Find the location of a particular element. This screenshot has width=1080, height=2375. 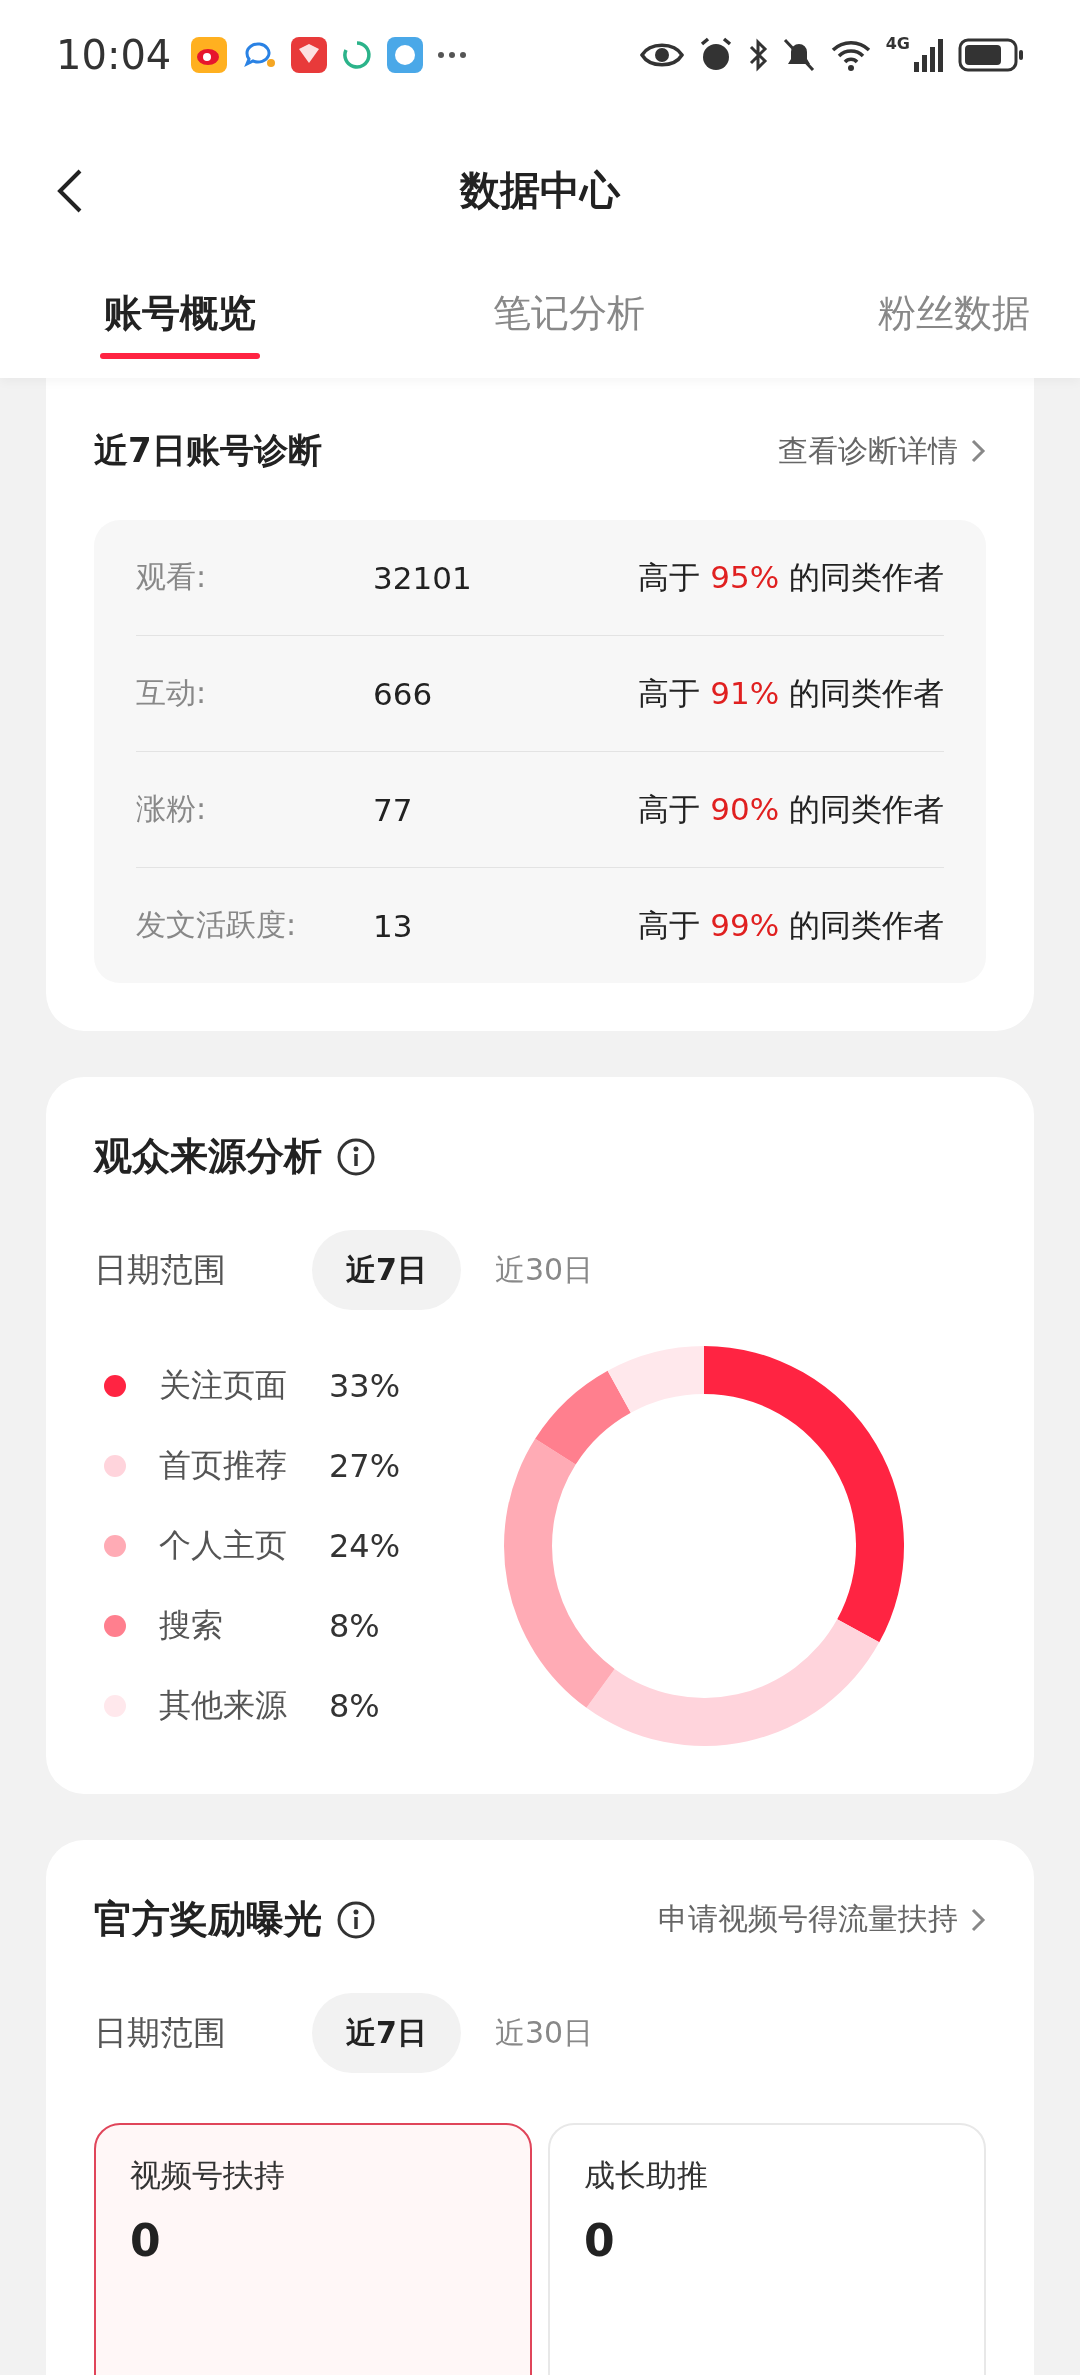

comparison-text: 高于 90% 的同类作者 is located at coordinates (791, 809).